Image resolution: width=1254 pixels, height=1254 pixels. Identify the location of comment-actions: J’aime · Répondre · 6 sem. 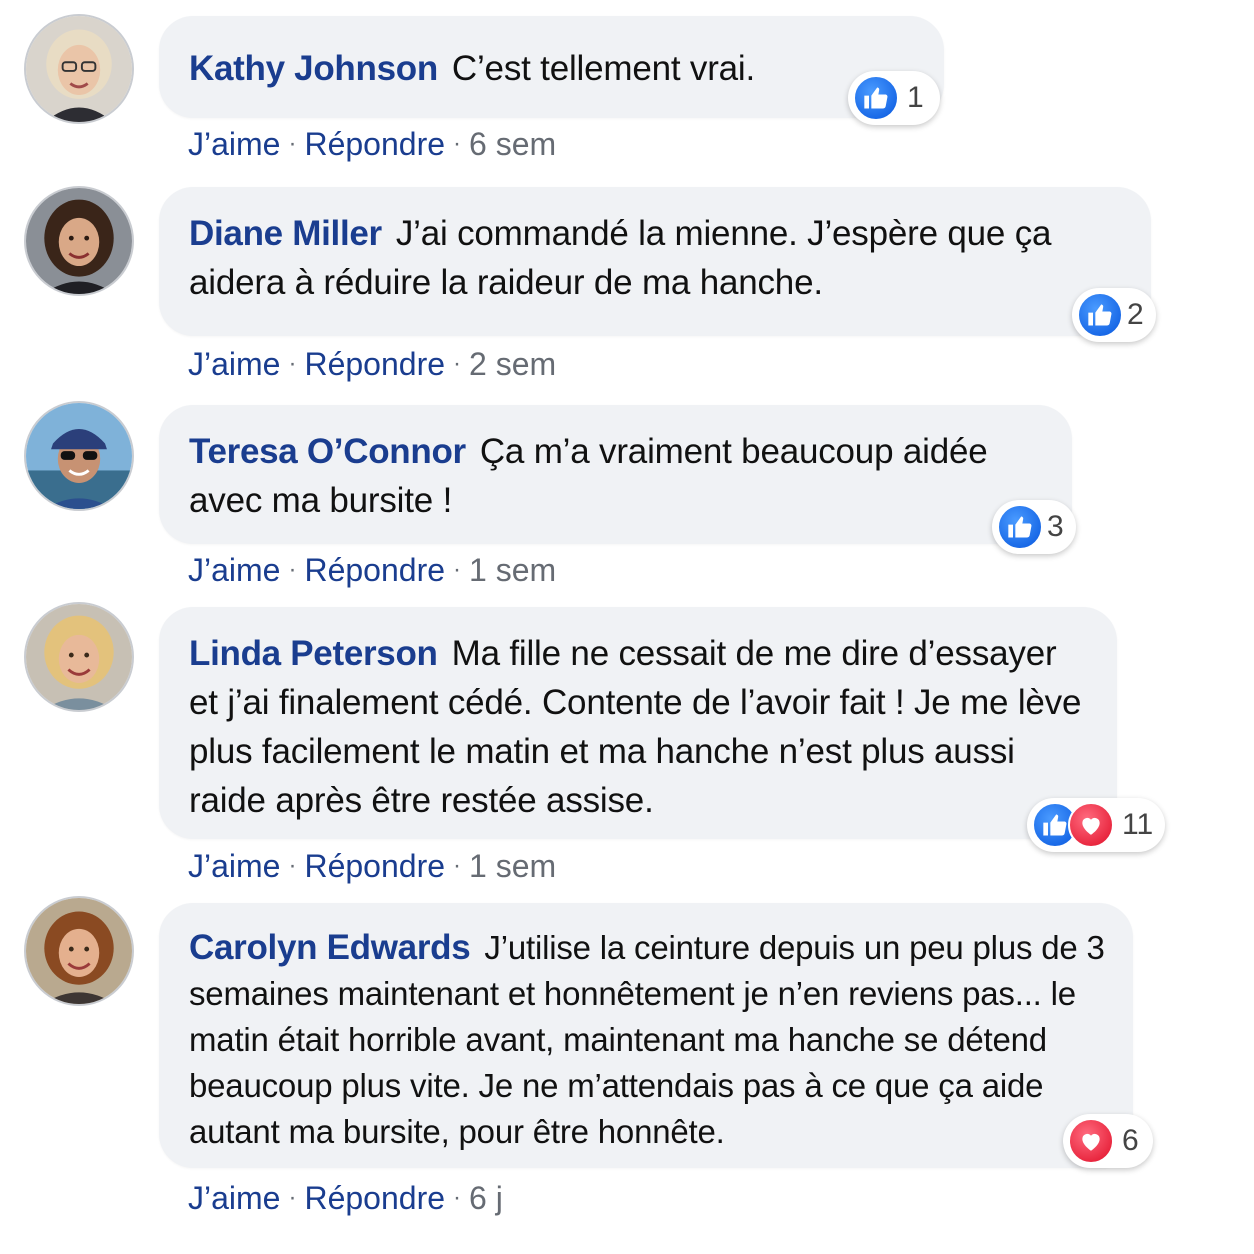
(372, 144).